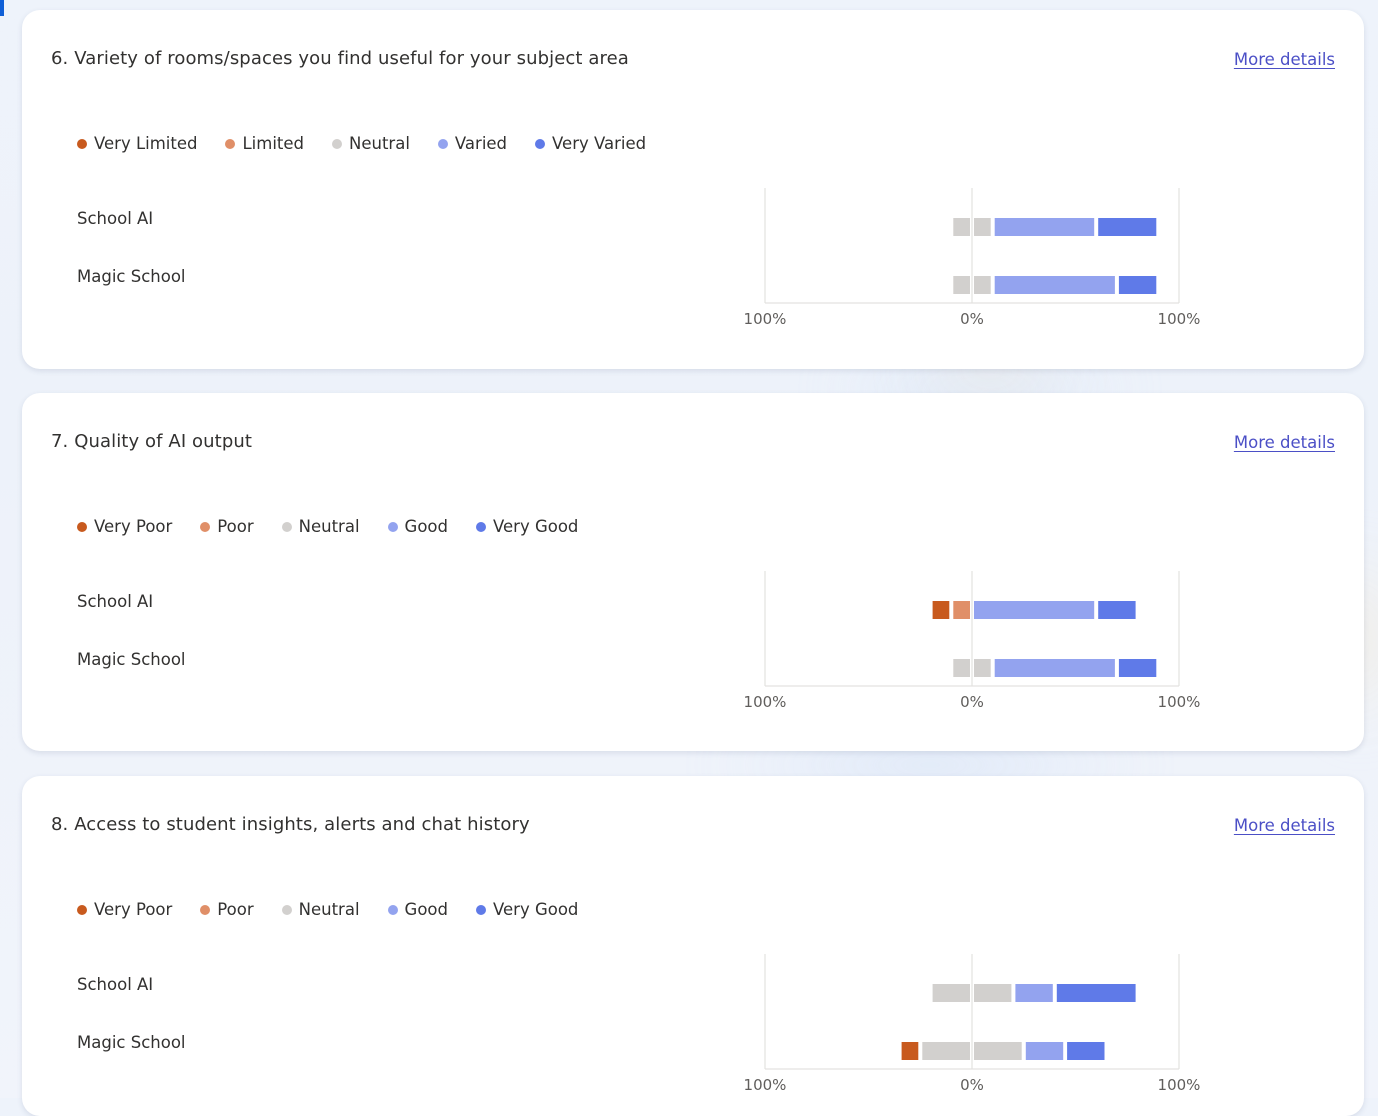 This screenshot has width=1378, height=1116. I want to click on legend-label: Limited, so click(273, 143).